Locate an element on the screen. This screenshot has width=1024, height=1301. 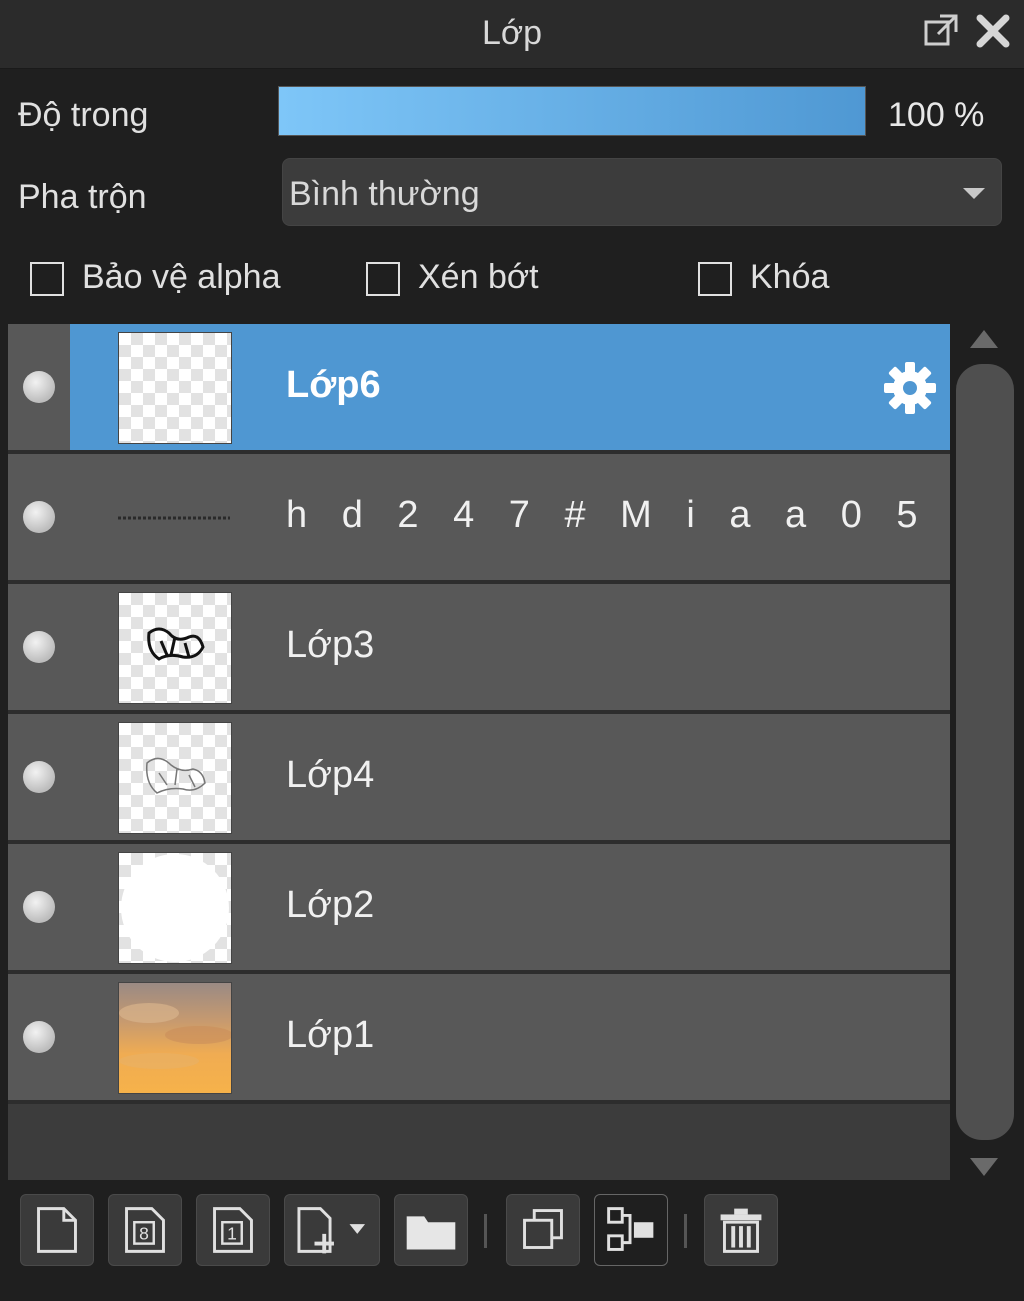
new-8bit-layer-icon: 8 is located at coordinates (145, 1230).